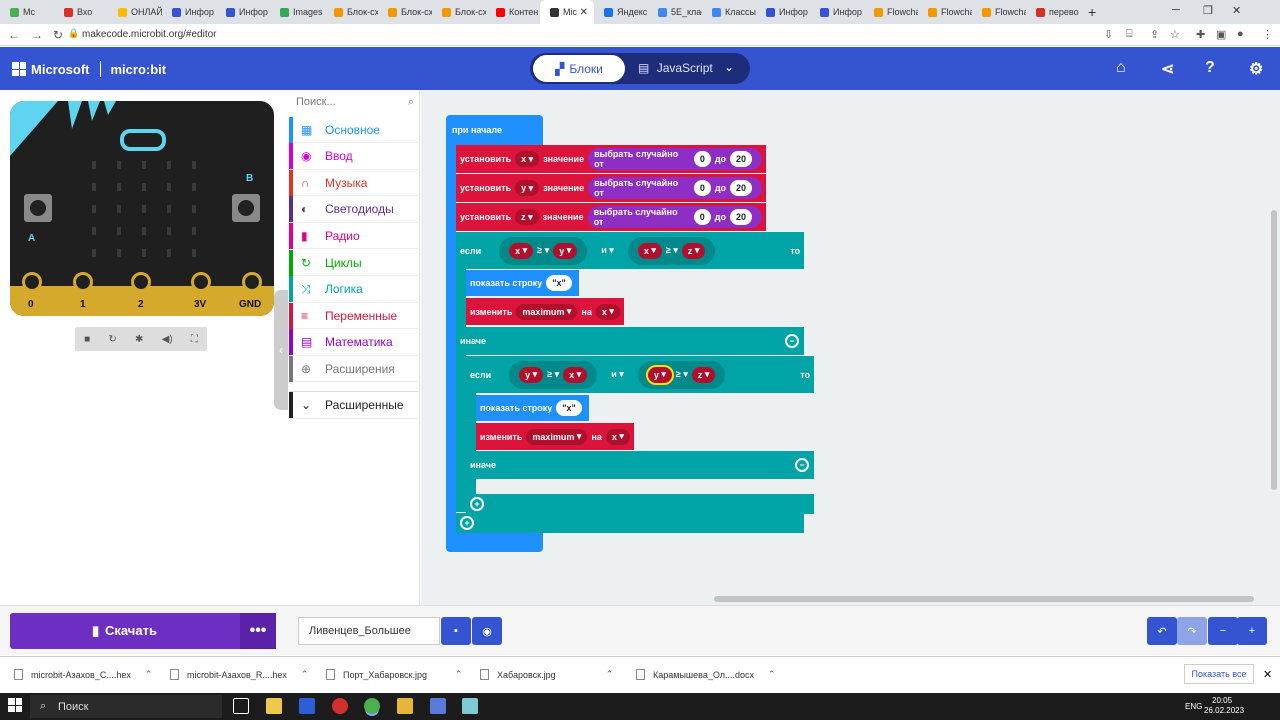 The width and height of the screenshot is (1280, 720). I want to click on download-item: Хабаровск.jpg ⌃, so click(546, 674).